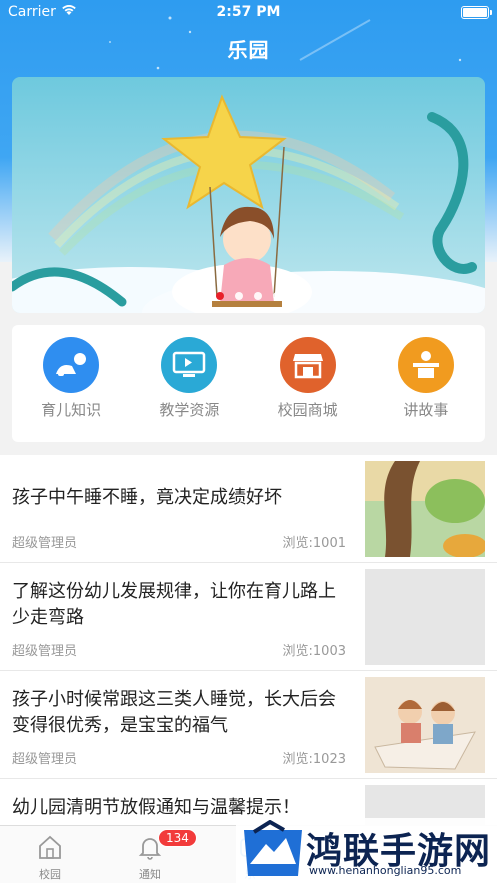  I want to click on quick-link-teaching: 教学资源, so click(189, 383).